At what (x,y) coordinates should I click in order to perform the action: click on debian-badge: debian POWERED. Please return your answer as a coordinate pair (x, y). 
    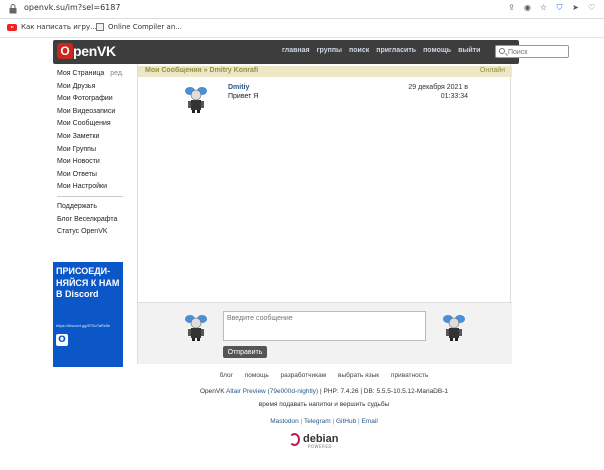
    Looking at the image, I should click on (313, 441).